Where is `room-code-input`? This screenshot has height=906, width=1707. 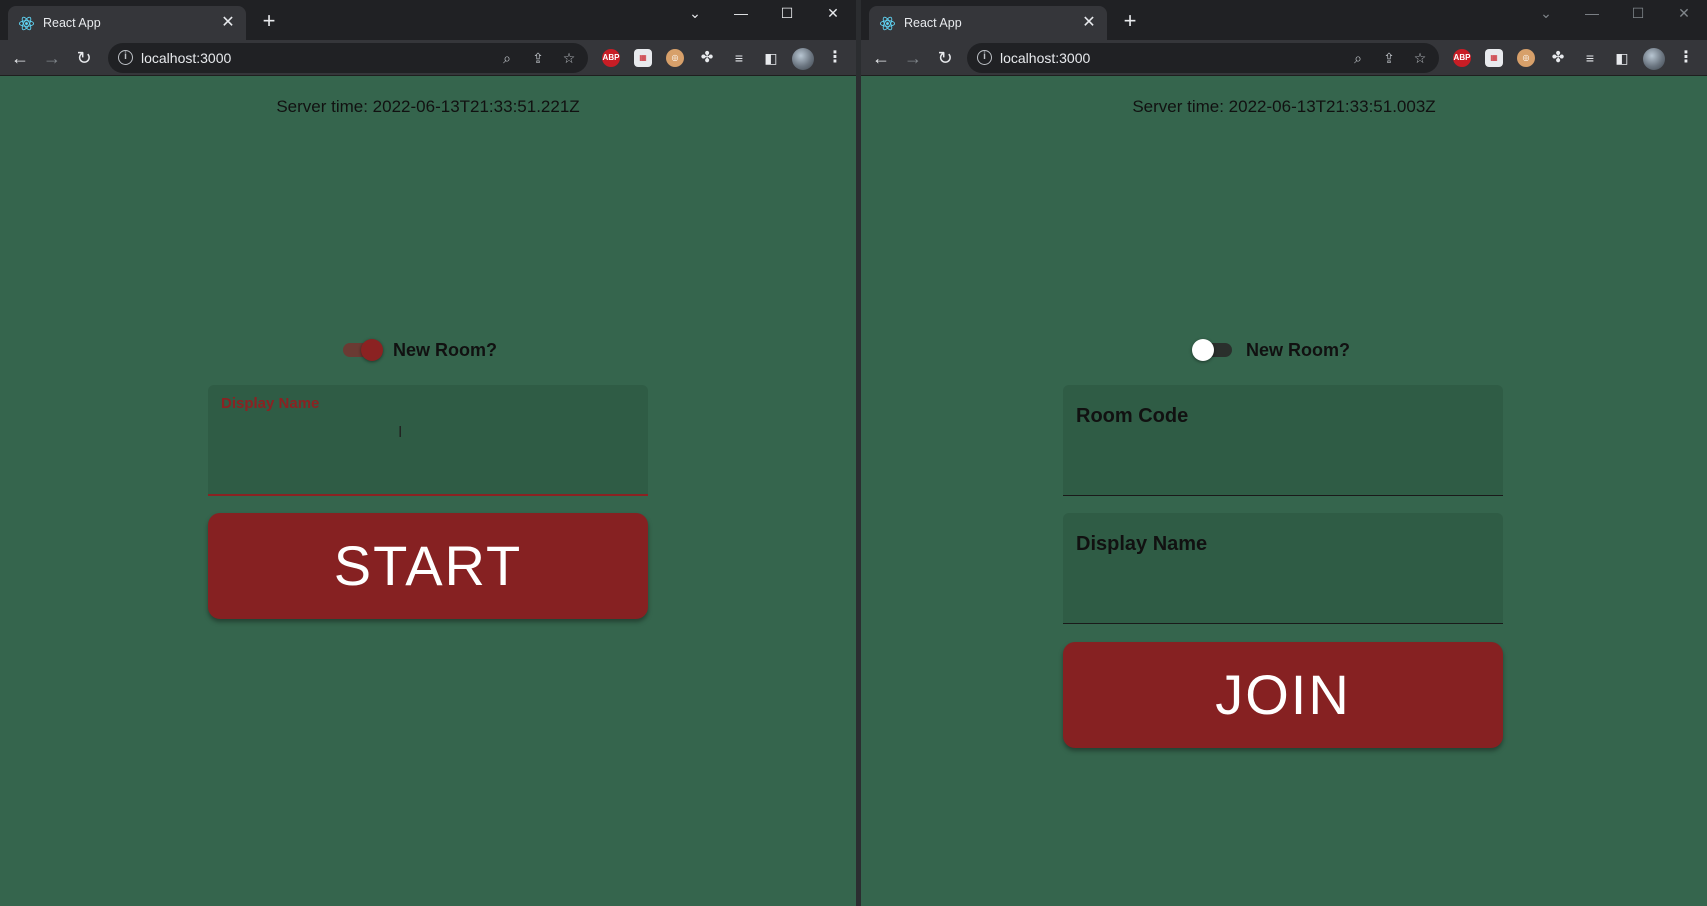
room-code-input is located at coordinates (1283, 455).